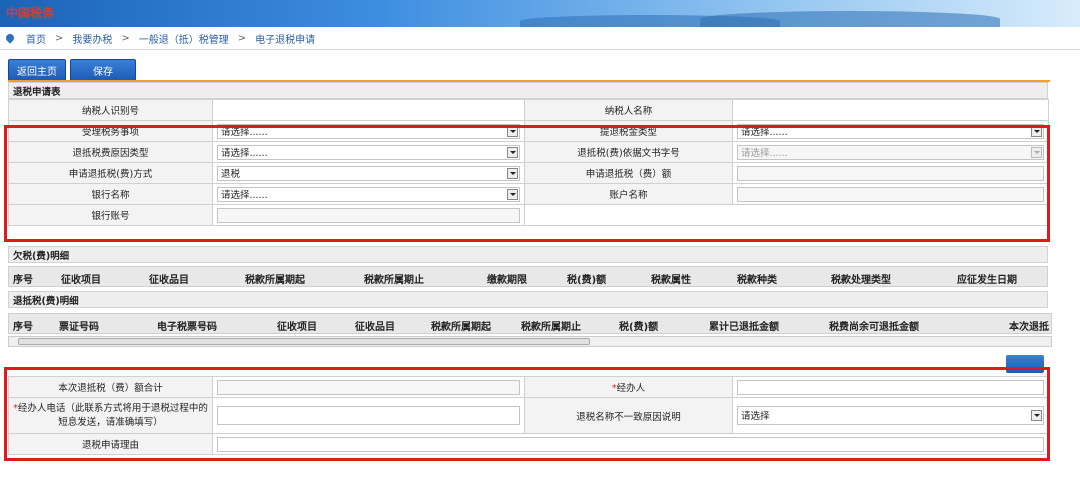  I want to click on horizontal-scrollbar, so click(530, 341).